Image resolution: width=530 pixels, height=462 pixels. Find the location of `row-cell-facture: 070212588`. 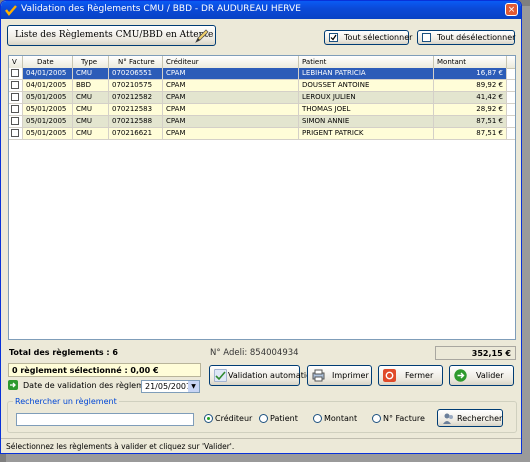

row-cell-facture: 070212588 is located at coordinates (136, 121).